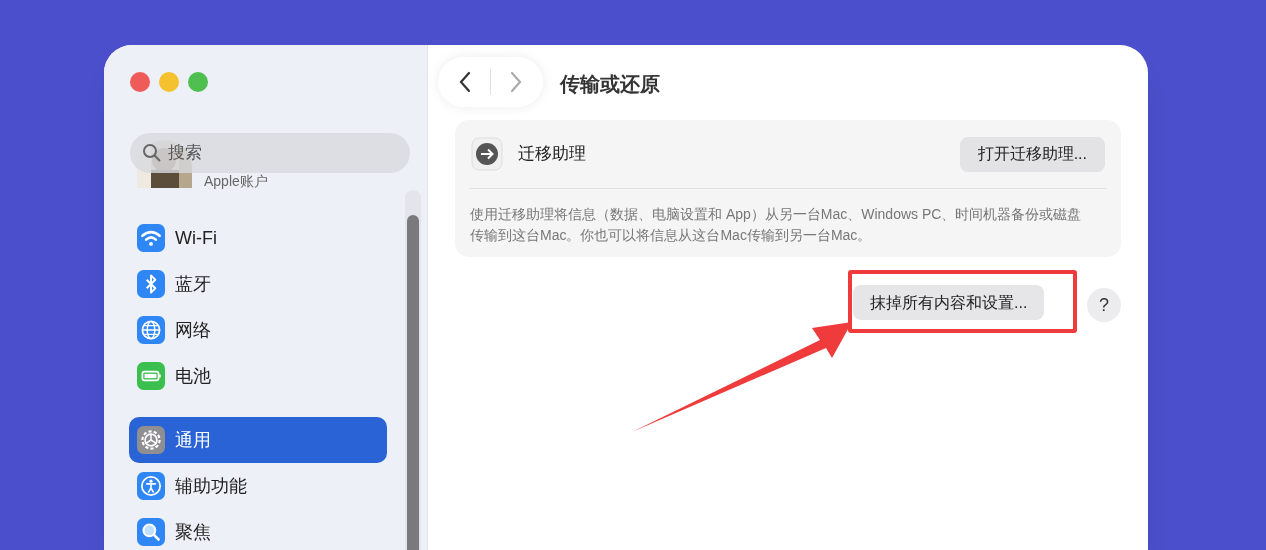  I want to click on zoom-button, so click(198, 82).